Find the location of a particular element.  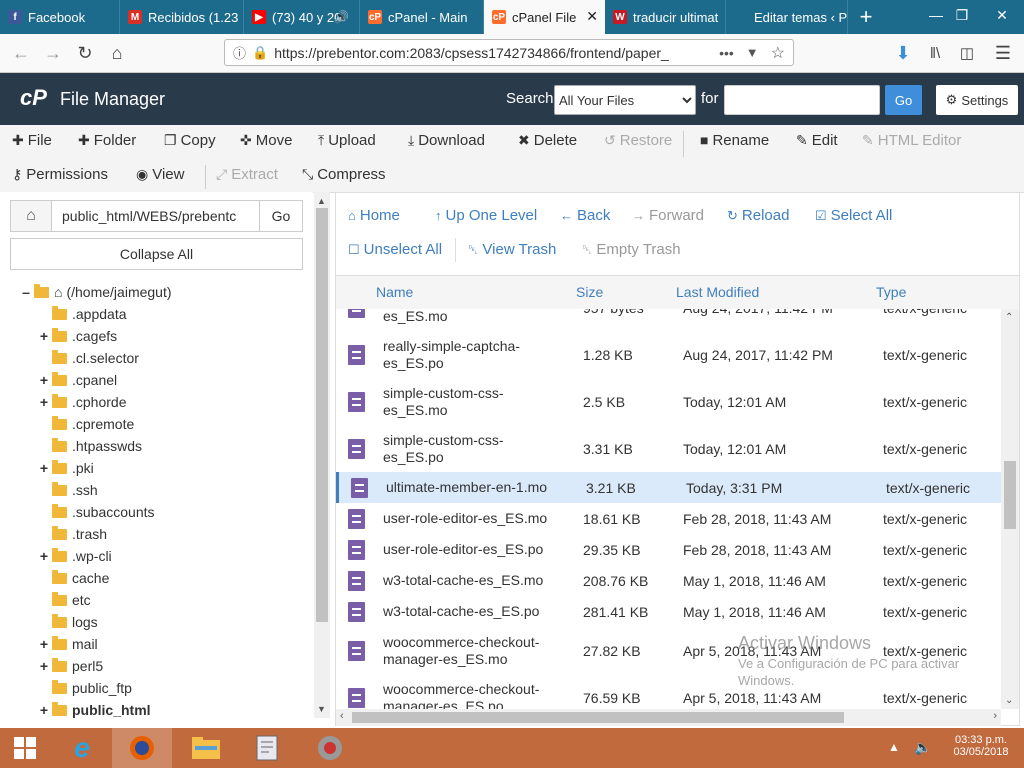

search-scope-select: All Your Files is located at coordinates (625, 100).